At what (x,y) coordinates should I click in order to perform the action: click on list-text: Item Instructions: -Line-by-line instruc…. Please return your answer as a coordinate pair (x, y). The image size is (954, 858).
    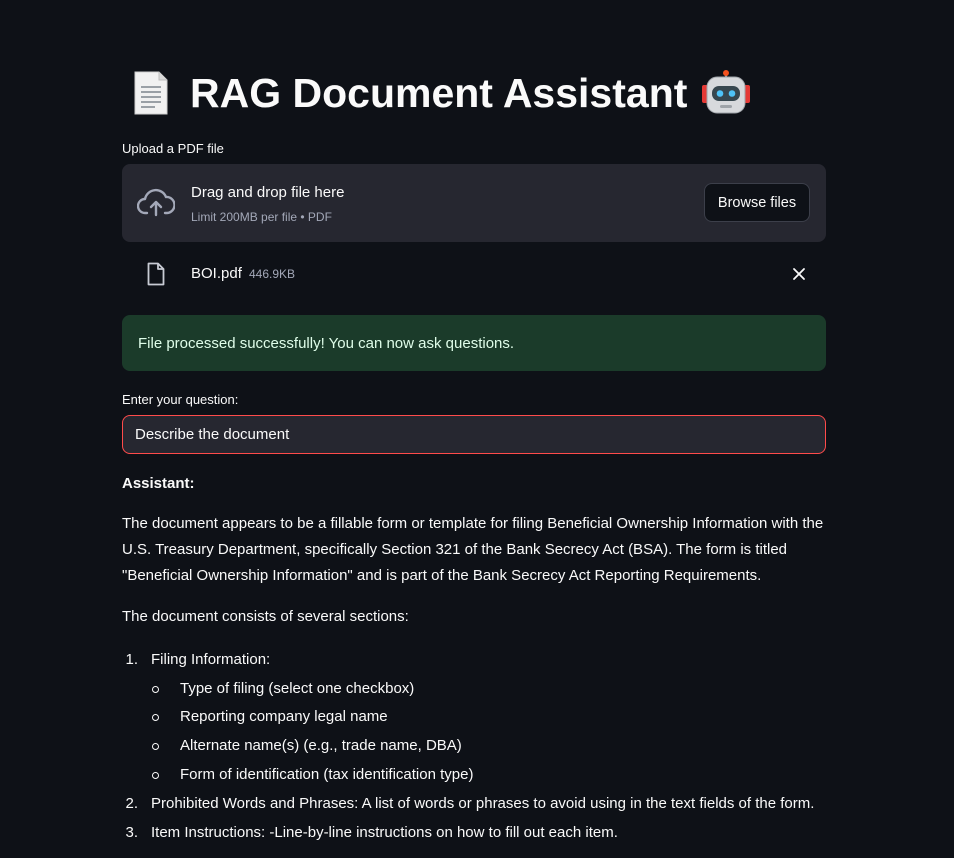
    Looking at the image, I should click on (384, 832).